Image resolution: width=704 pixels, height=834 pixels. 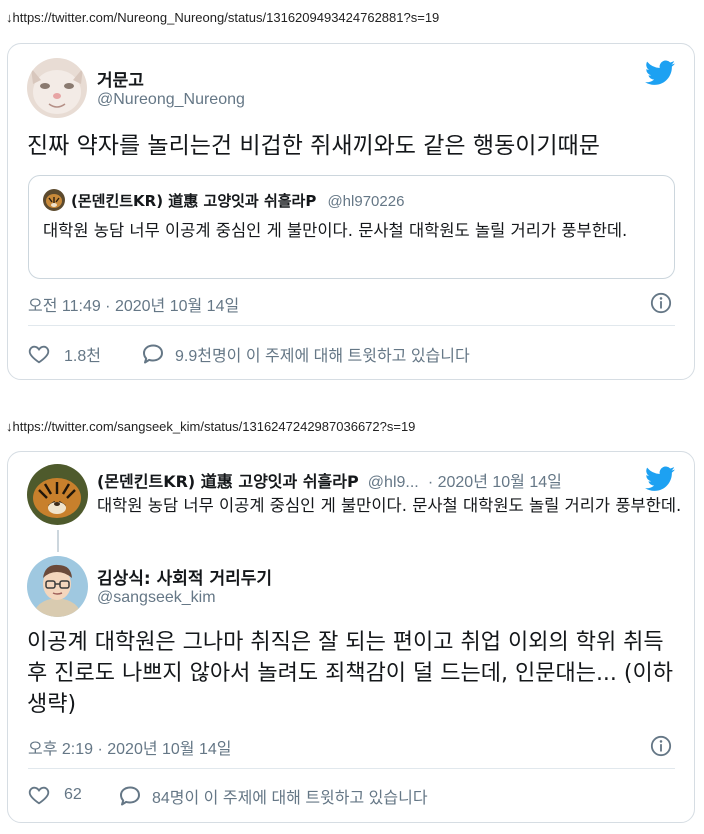 I want to click on tweet2-author-handle: @sangseek_kim, so click(x=156, y=598).